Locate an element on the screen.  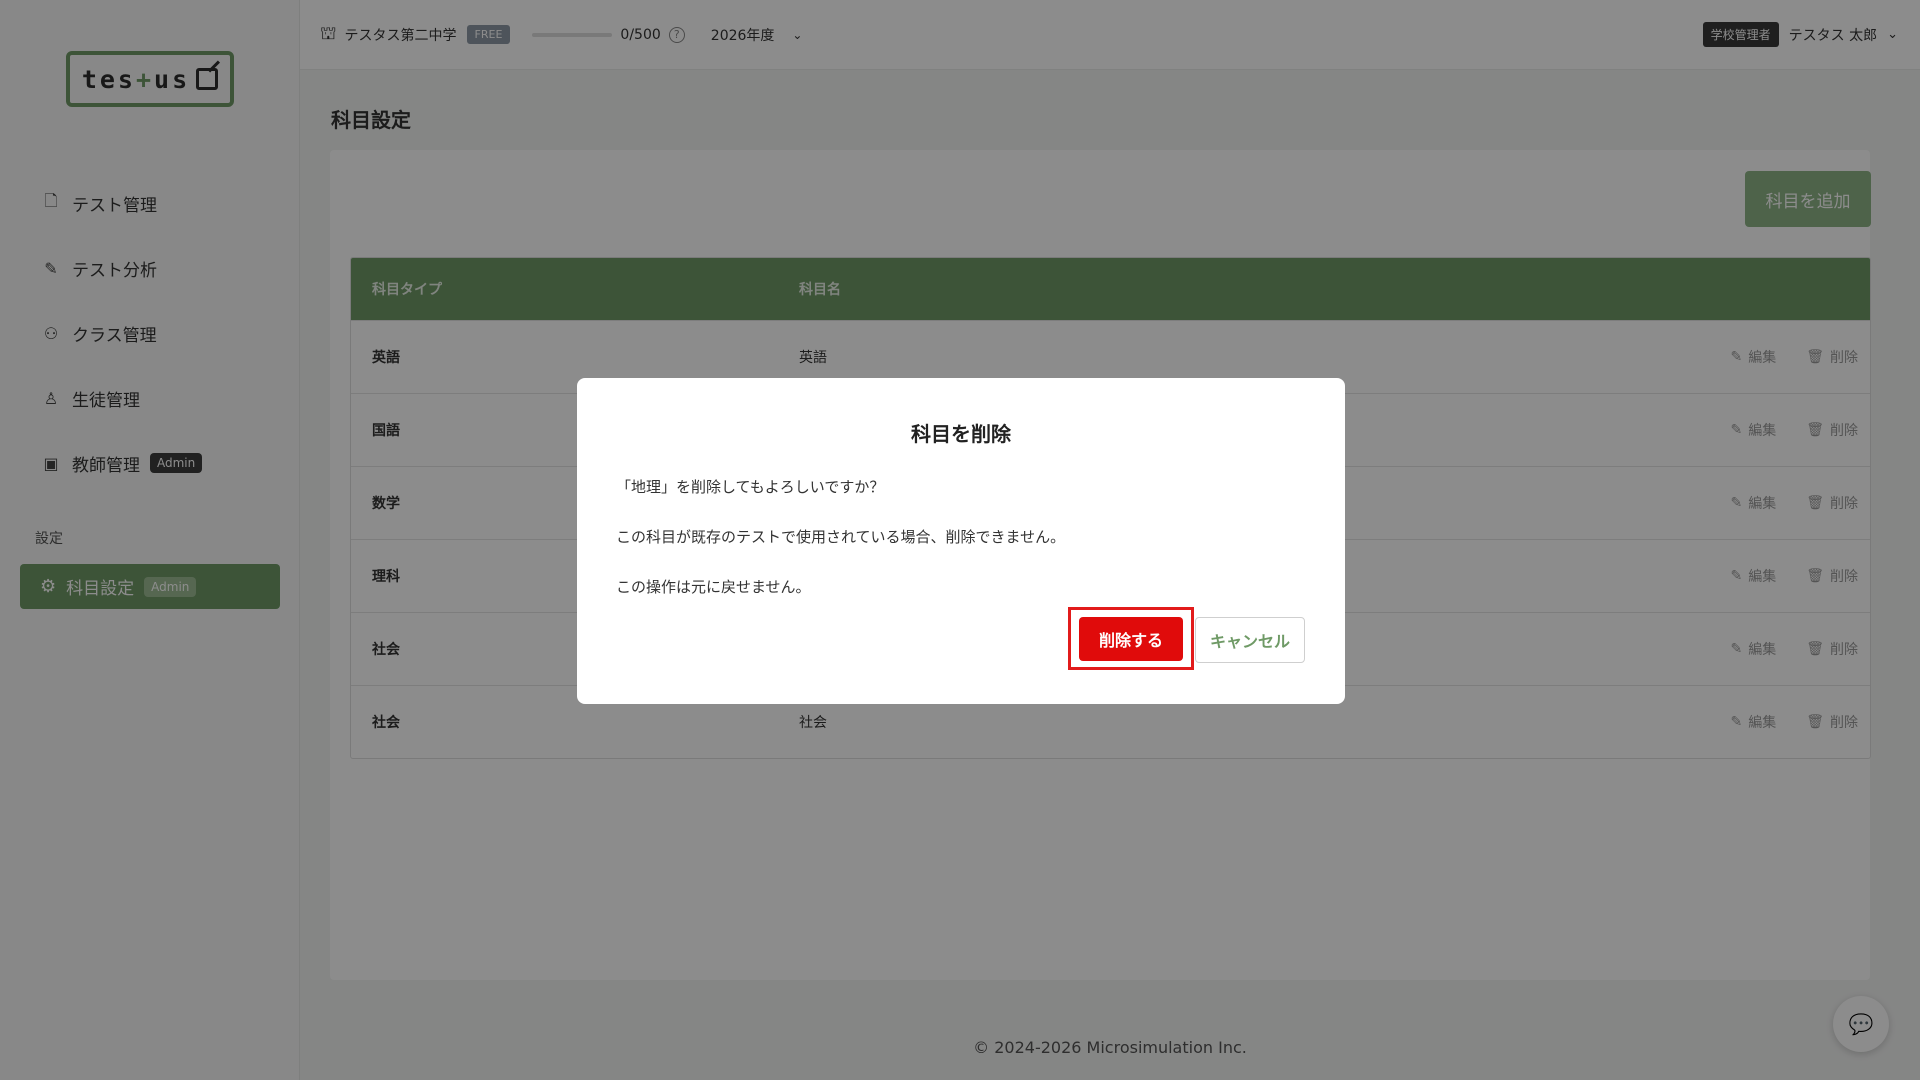
dialog-title: 科目を削除 is located at coordinates (961, 434).